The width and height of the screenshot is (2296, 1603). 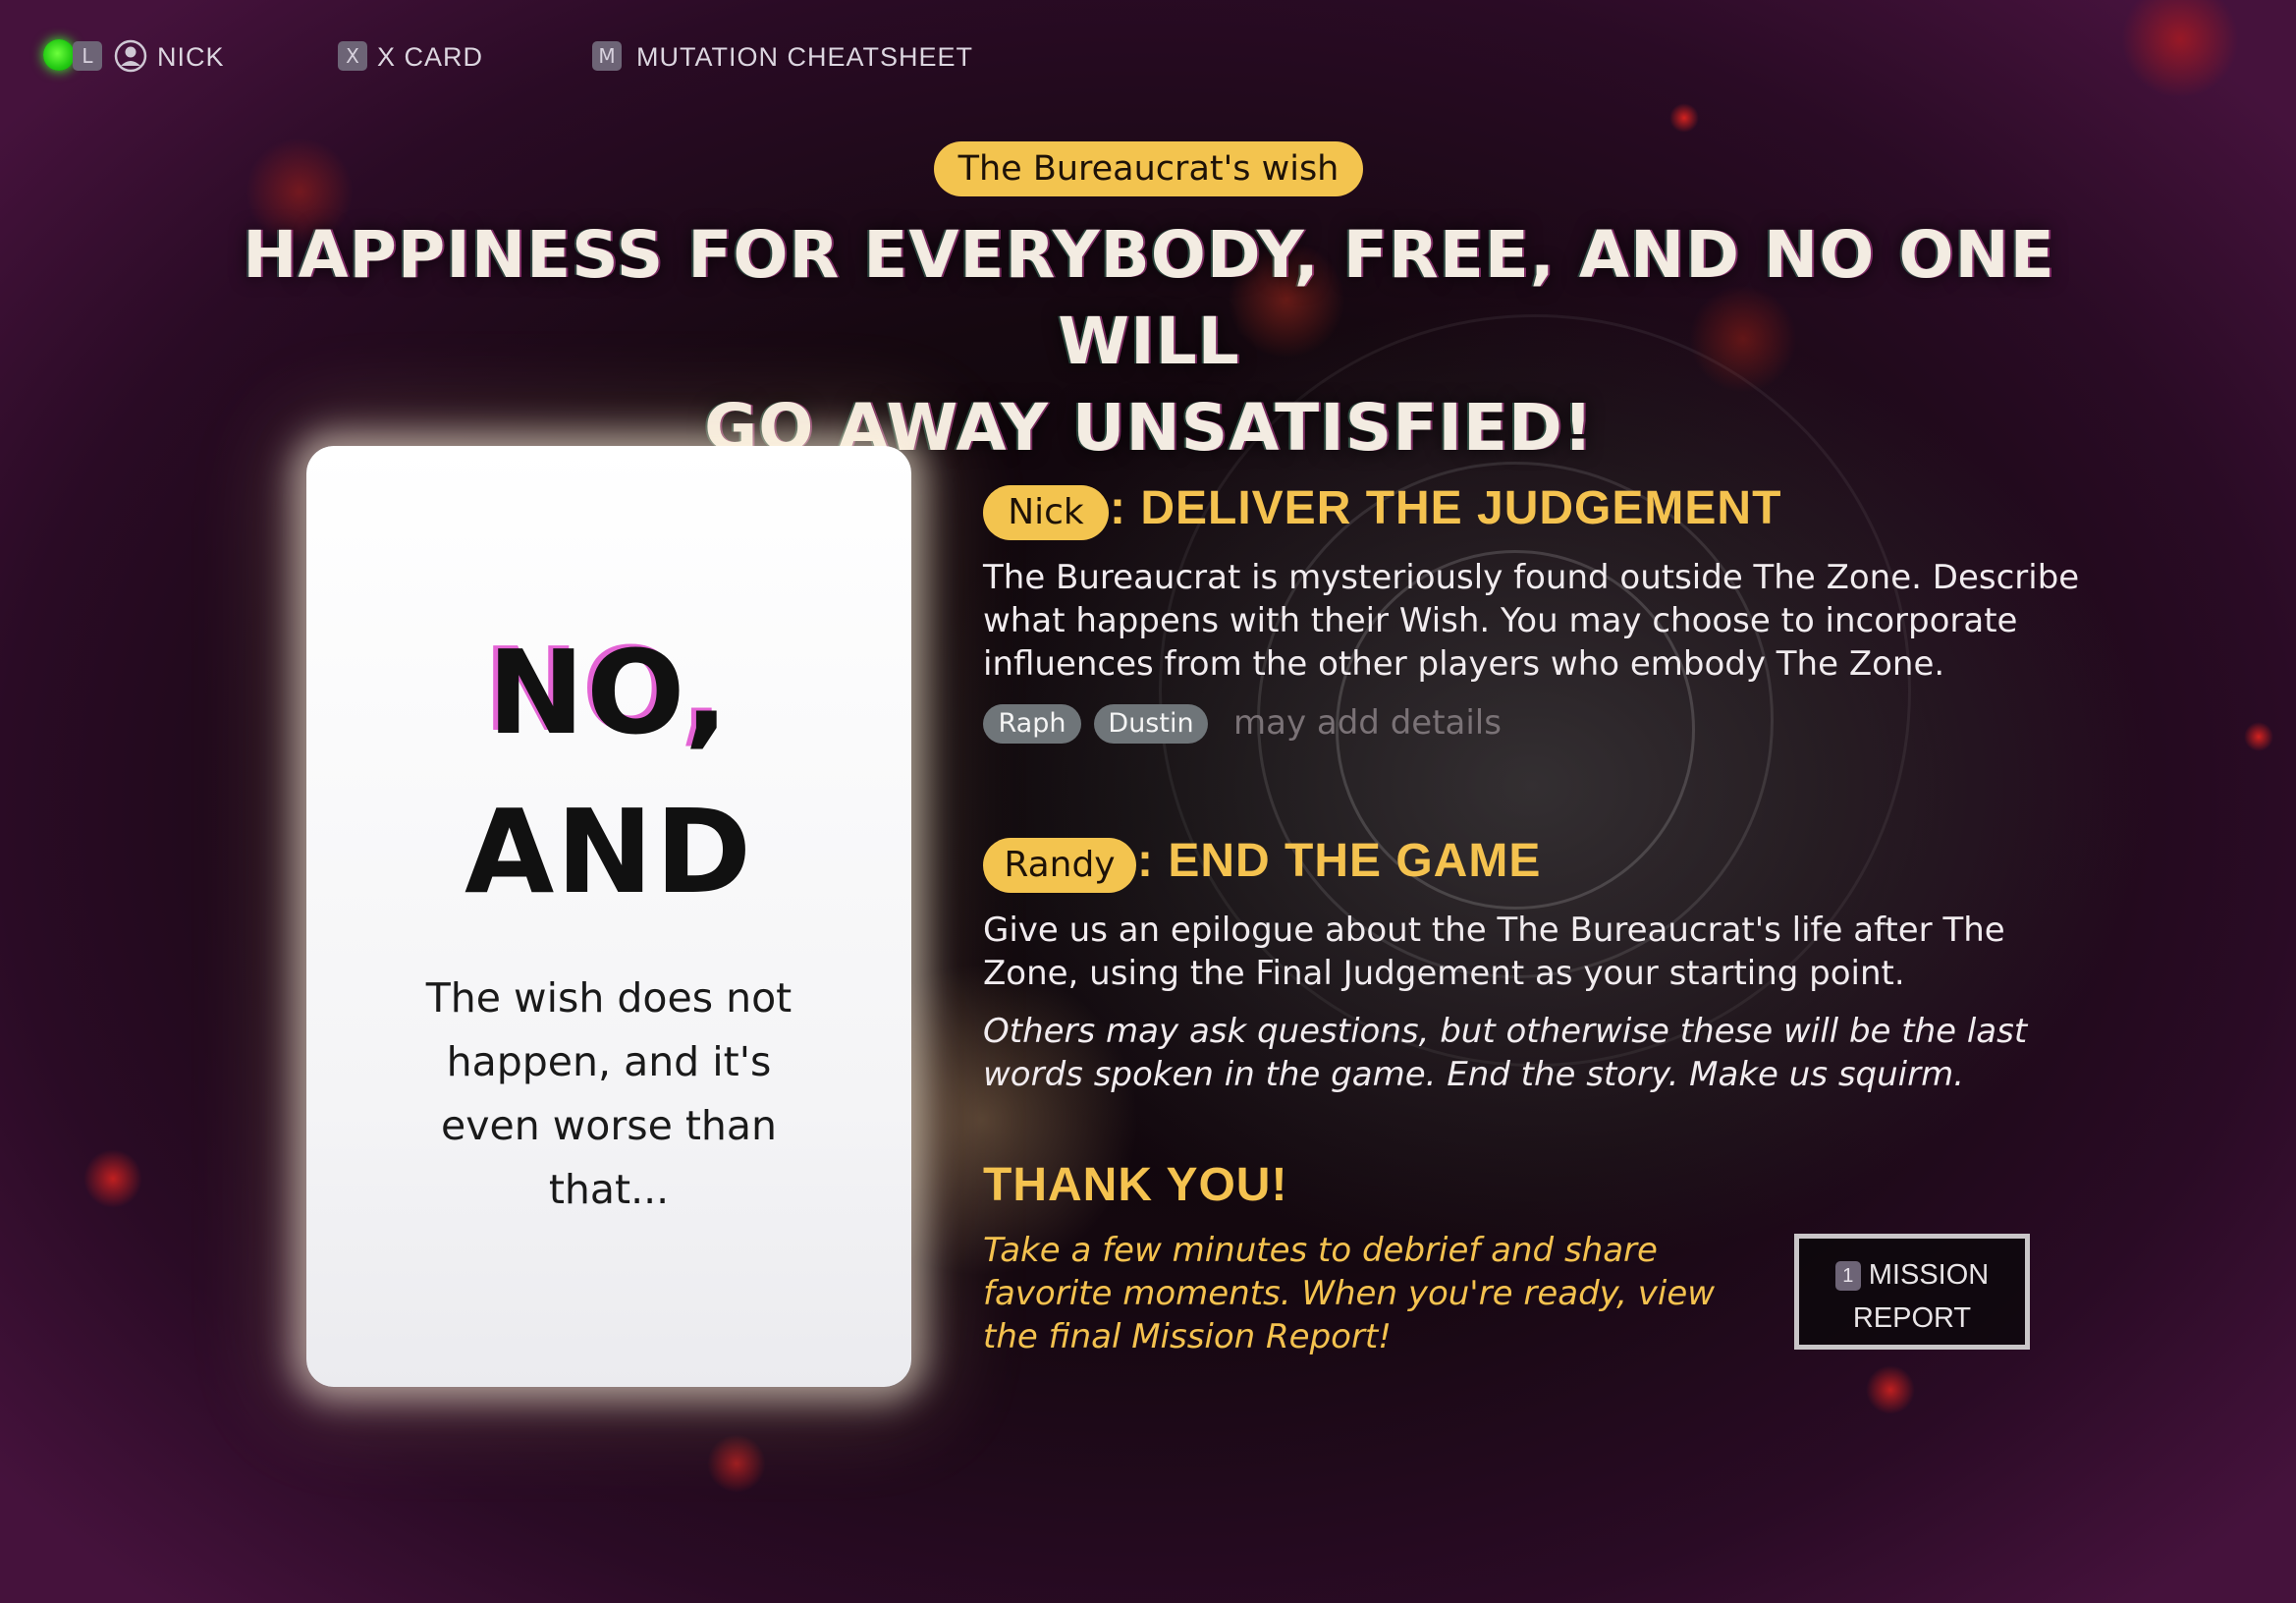 I want to click on mutation-cheatsheet-button: MUTATION CHEATSHEET, so click(x=804, y=57).